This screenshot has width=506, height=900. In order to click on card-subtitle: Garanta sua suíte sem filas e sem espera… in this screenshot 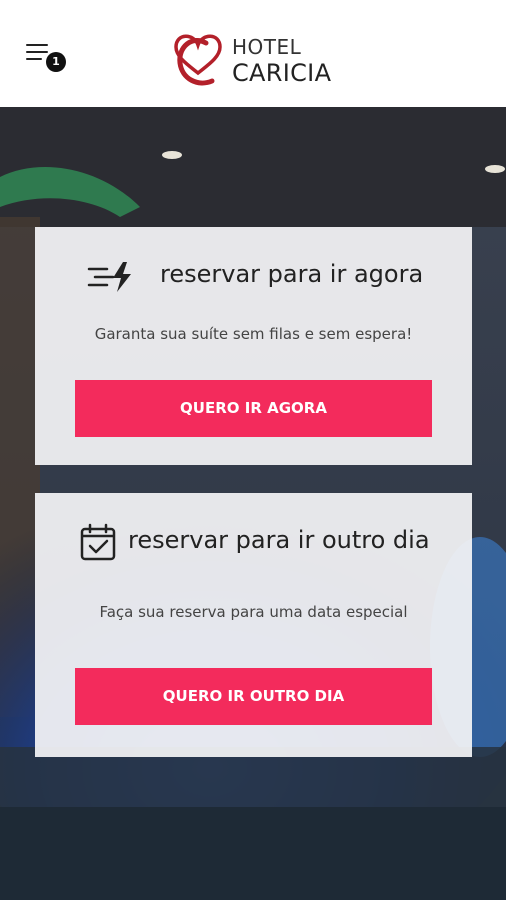, I will do `click(253, 334)`.